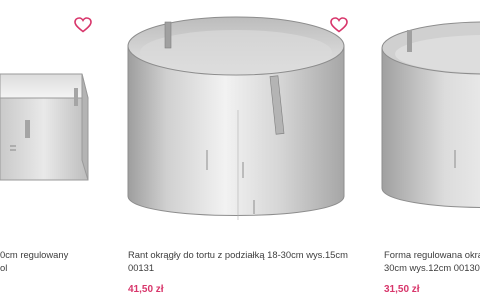 The image size is (480, 300). Describe the element at coordinates (432, 254) in the screenshot. I see `product-title-line: Forma regulowana okrąg` at that location.